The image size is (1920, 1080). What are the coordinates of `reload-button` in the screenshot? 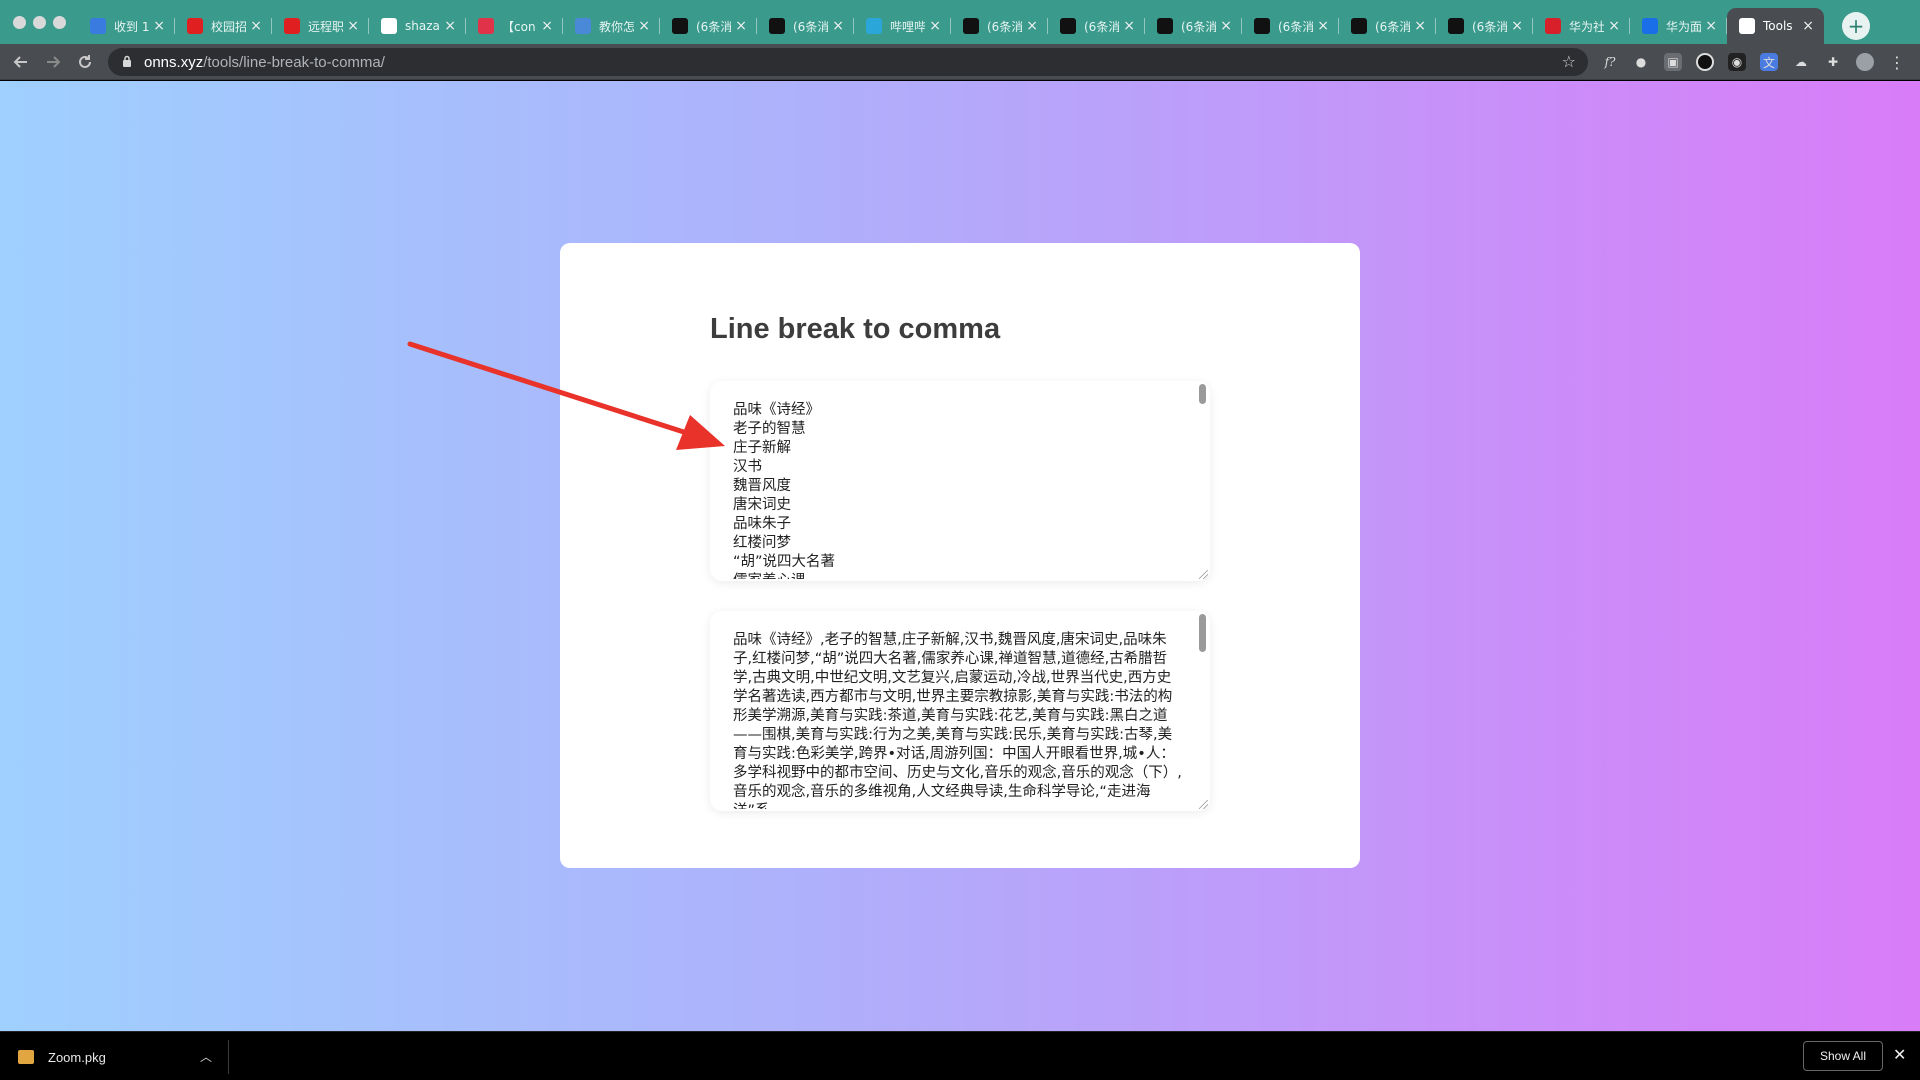 It's located at (85, 62).